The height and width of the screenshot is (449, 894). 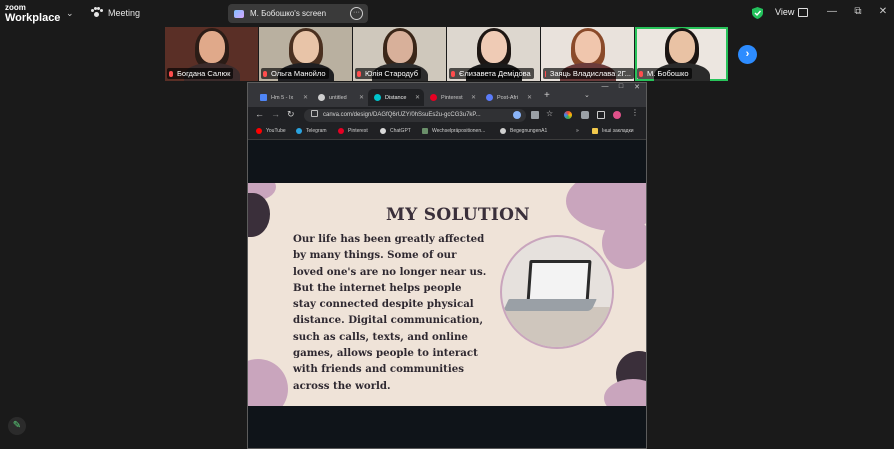 I want to click on telegram-icon, so click(x=299, y=131).